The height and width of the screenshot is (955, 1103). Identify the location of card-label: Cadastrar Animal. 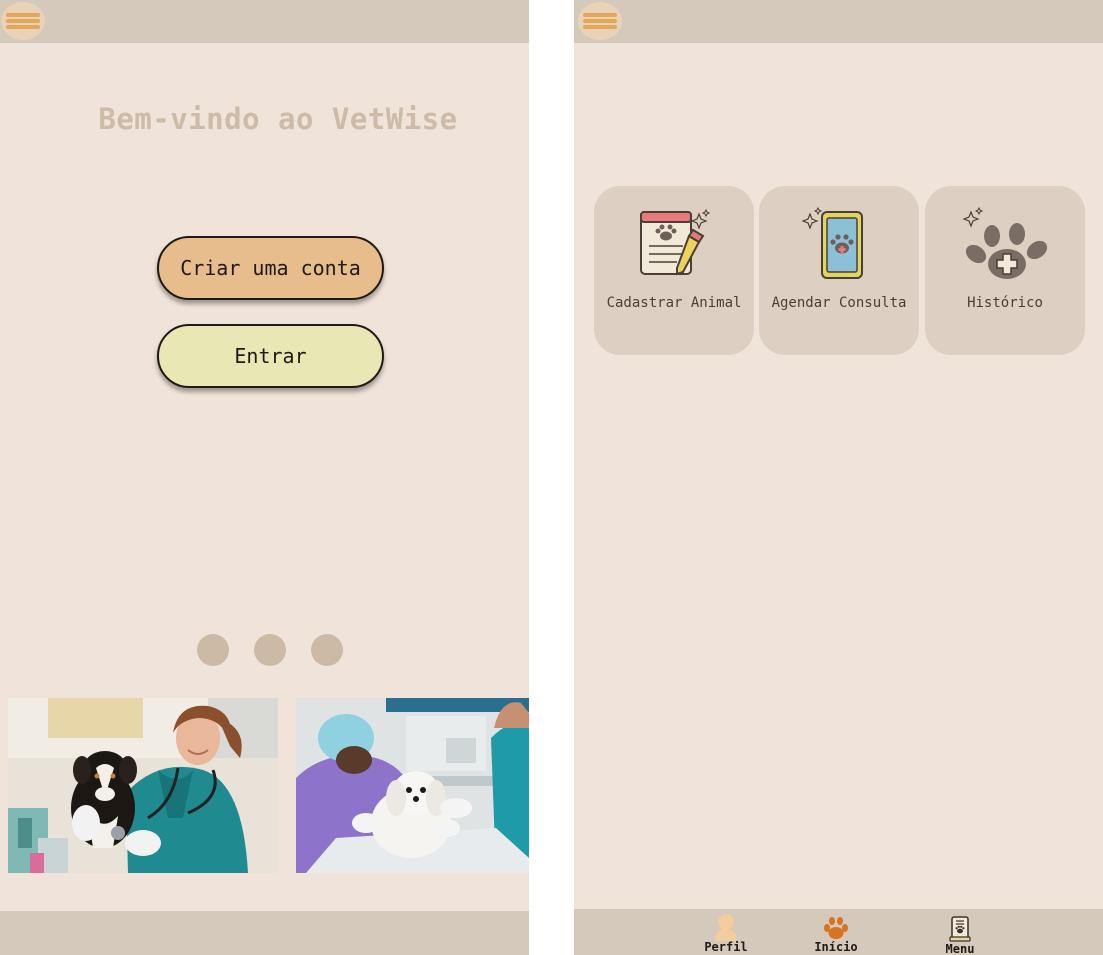
(674, 303).